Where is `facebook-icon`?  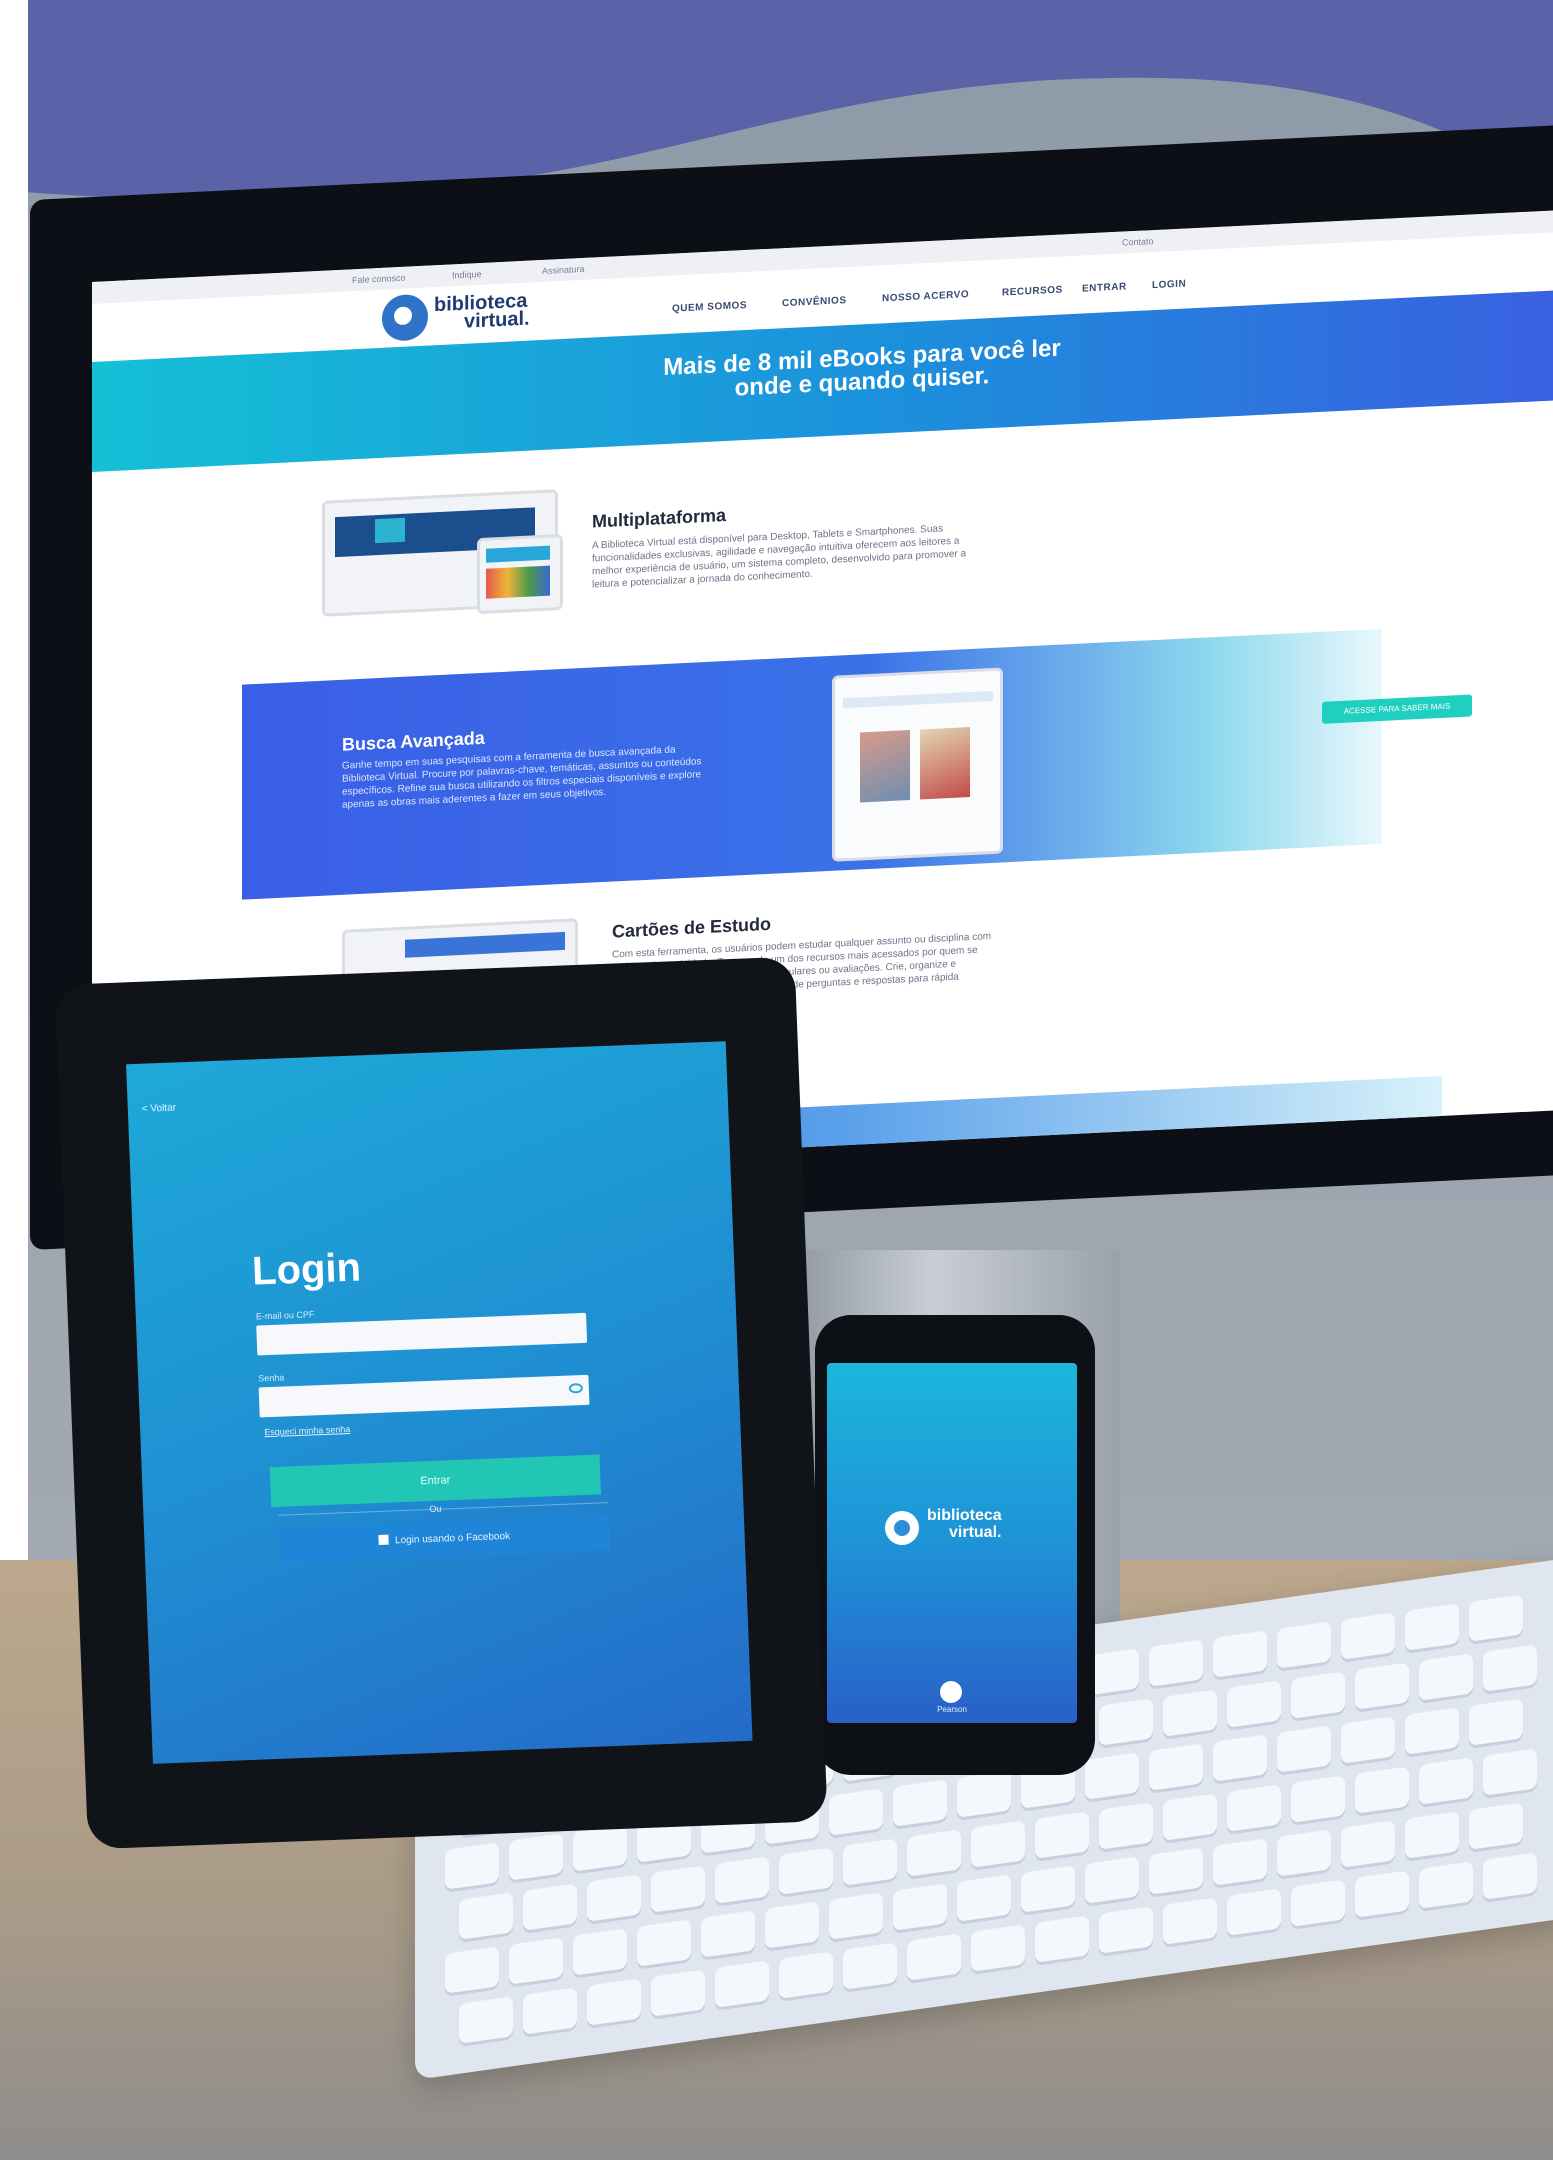
facebook-icon is located at coordinates (384, 1539).